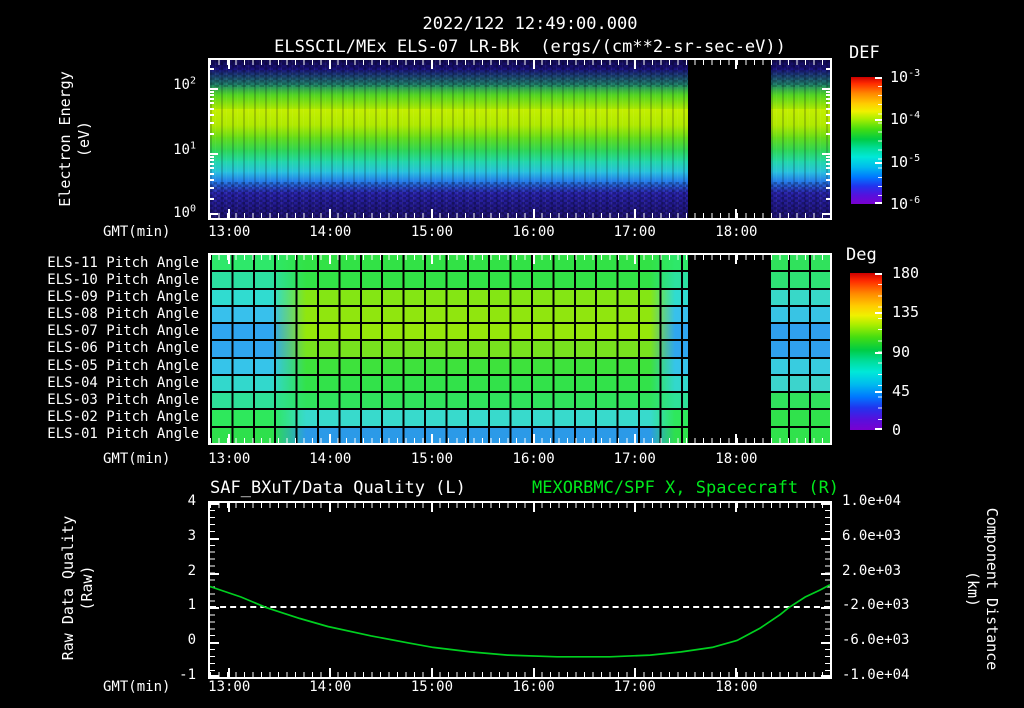 The height and width of the screenshot is (708, 1024). What do you see at coordinates (872, 535) in the screenshot?
I see `distance-tick-label: 6.0e+03` at bounding box center [872, 535].